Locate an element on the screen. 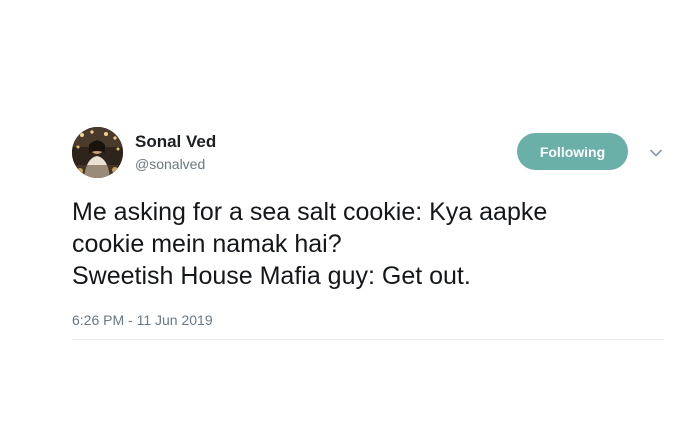 This screenshot has height=441, width=700. tweet-text-line: cookie mein namak hai? is located at coordinates (207, 244).